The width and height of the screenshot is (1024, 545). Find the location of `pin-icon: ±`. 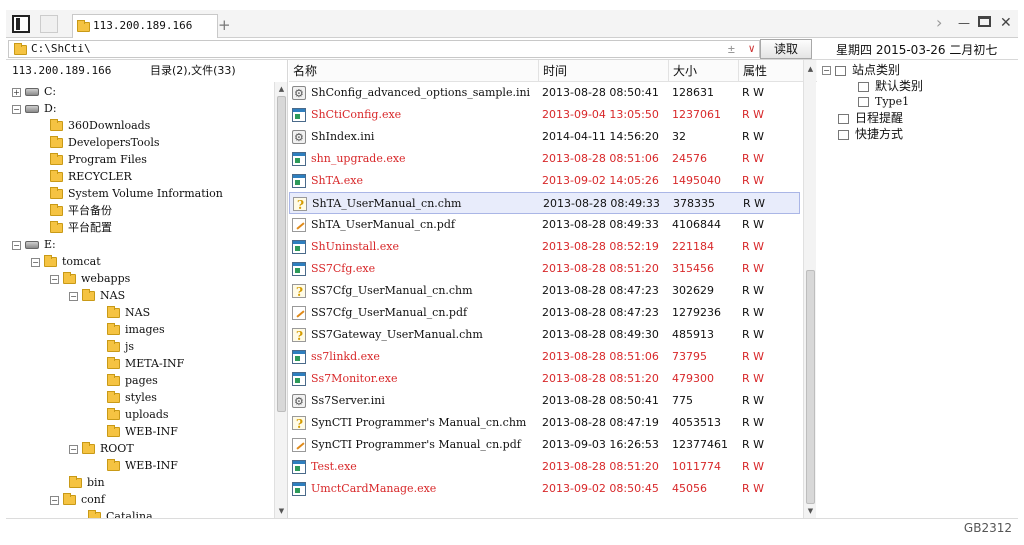

pin-icon: ± is located at coordinates (731, 49).